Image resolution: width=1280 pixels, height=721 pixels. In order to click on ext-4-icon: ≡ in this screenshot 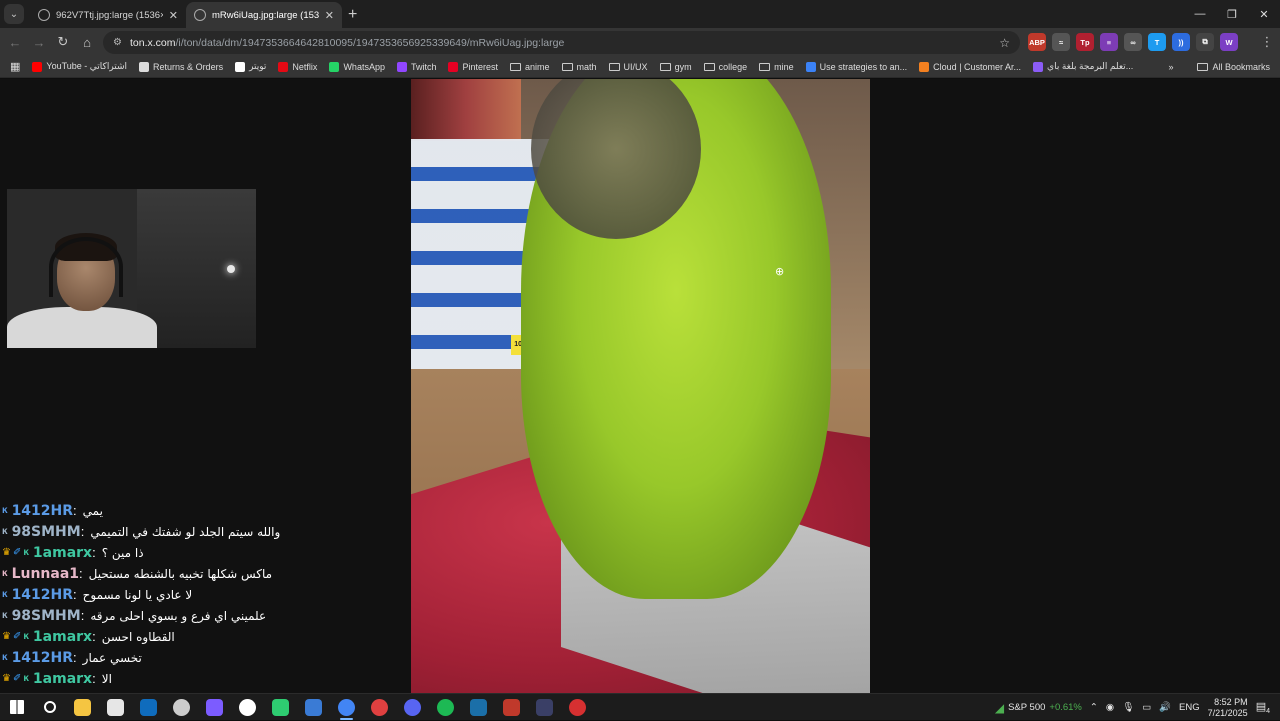, I will do `click(1109, 42)`.